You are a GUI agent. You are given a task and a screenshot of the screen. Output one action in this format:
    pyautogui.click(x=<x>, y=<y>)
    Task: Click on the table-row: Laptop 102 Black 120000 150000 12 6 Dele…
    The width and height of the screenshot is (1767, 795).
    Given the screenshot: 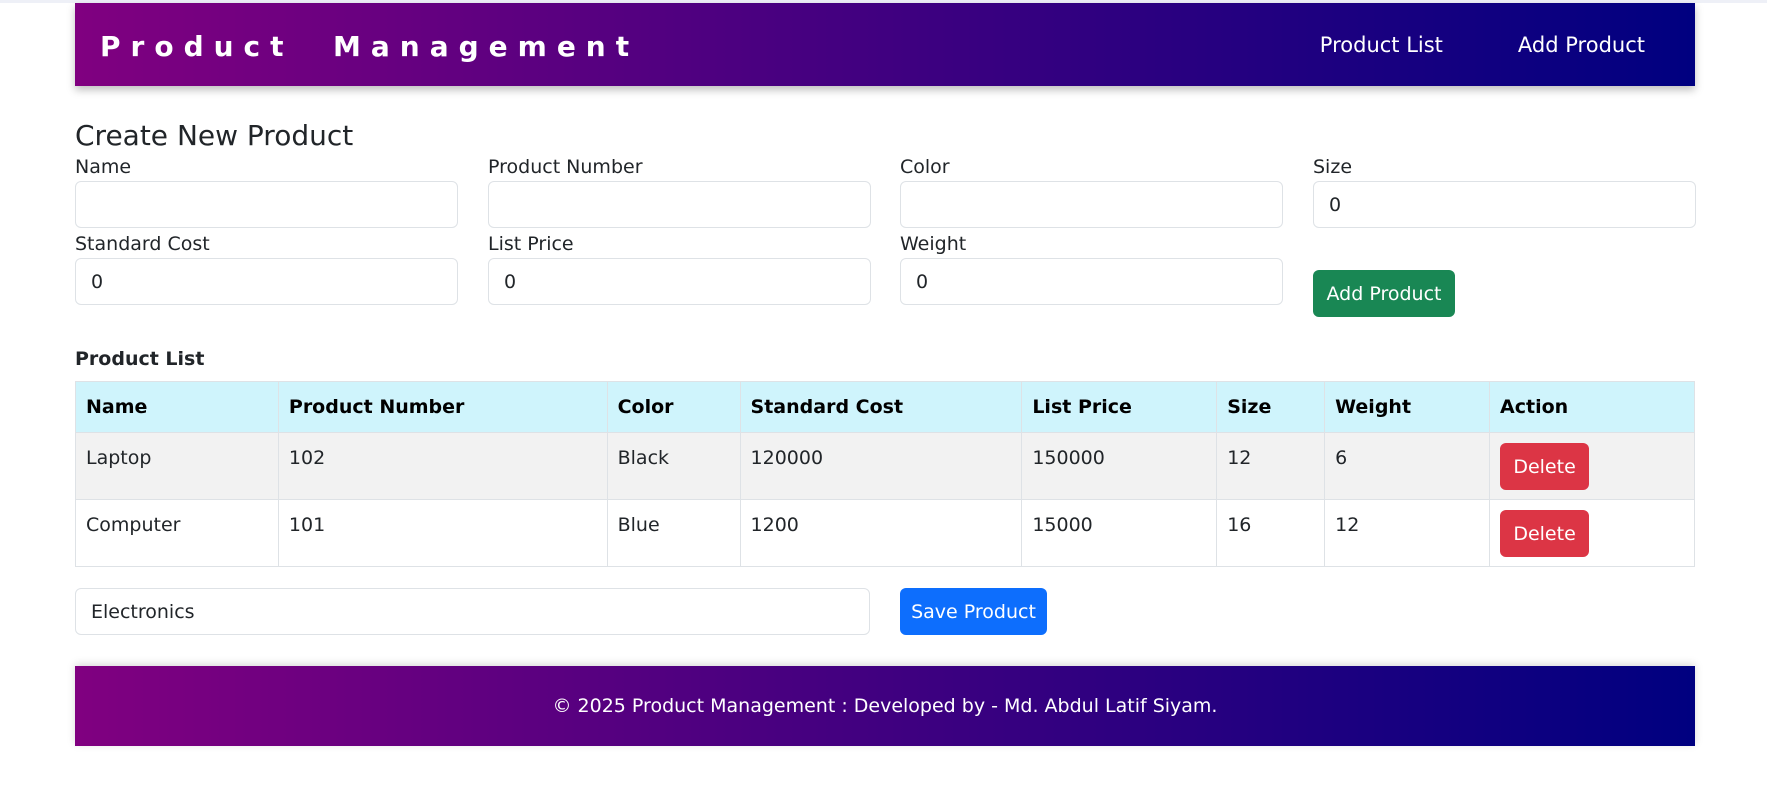 What is the action you would take?
    pyautogui.click(x=885, y=466)
    